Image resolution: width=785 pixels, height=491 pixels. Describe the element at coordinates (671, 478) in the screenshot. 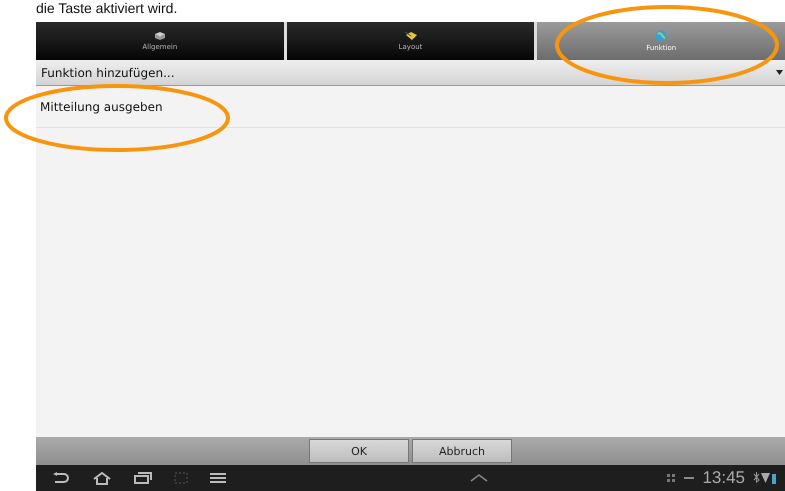

I see `grid-icon` at that location.